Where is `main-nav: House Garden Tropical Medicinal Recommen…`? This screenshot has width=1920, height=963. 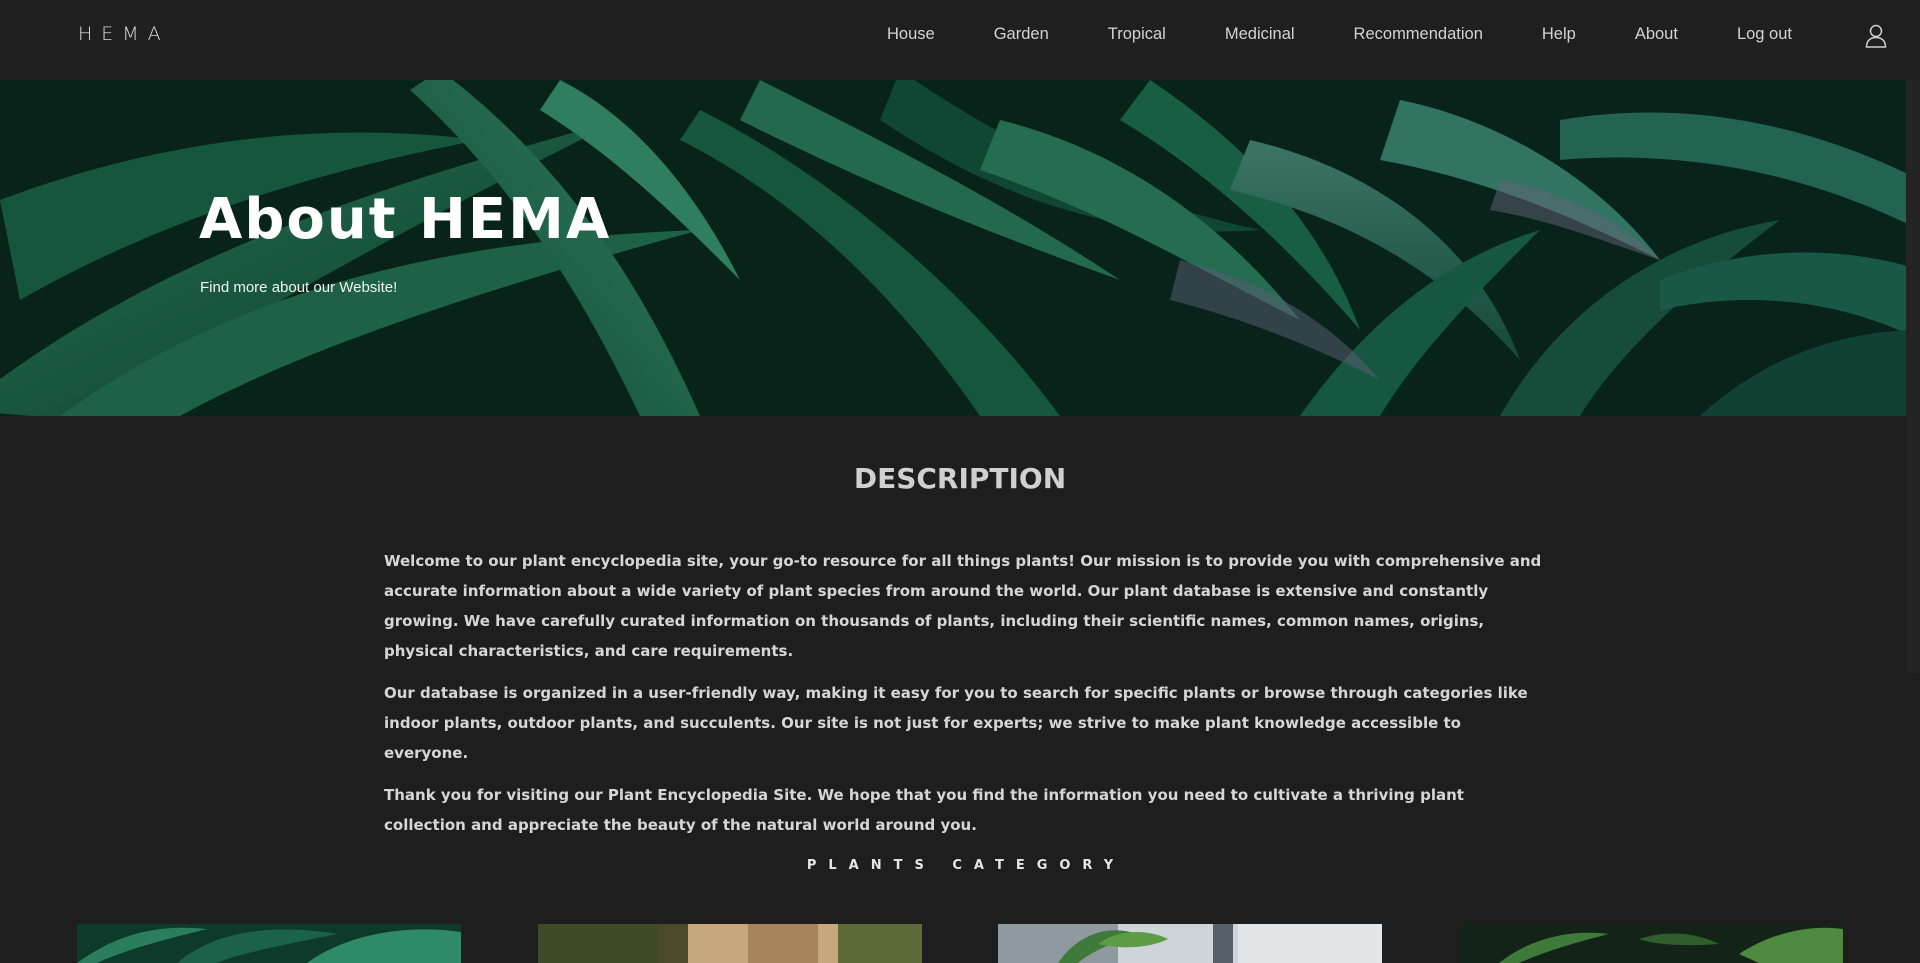
main-nav: House Garden Tropical Medicinal Recommen… is located at coordinates (1339, 34).